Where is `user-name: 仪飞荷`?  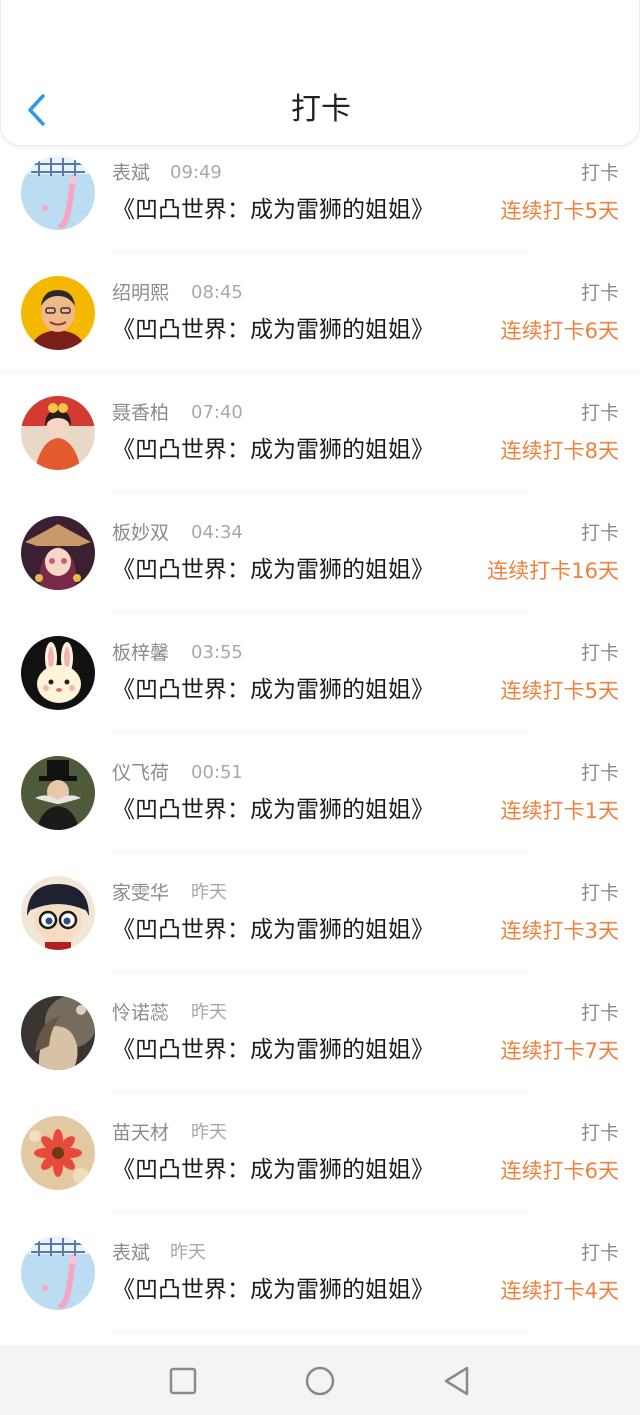
user-name: 仪飞荷 is located at coordinates (141, 773).